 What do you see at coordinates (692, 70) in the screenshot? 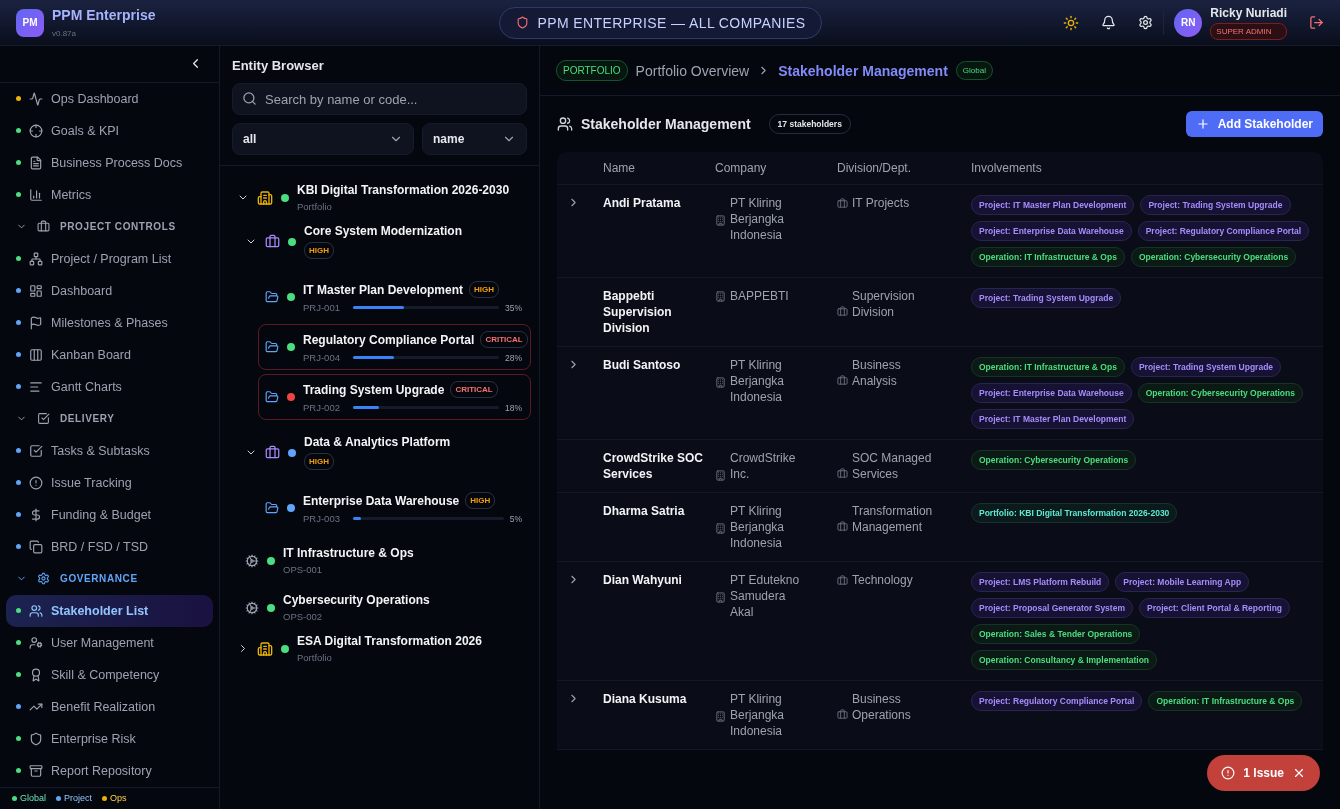
I see `breadcrumb-link: Portfolio Overview` at bounding box center [692, 70].